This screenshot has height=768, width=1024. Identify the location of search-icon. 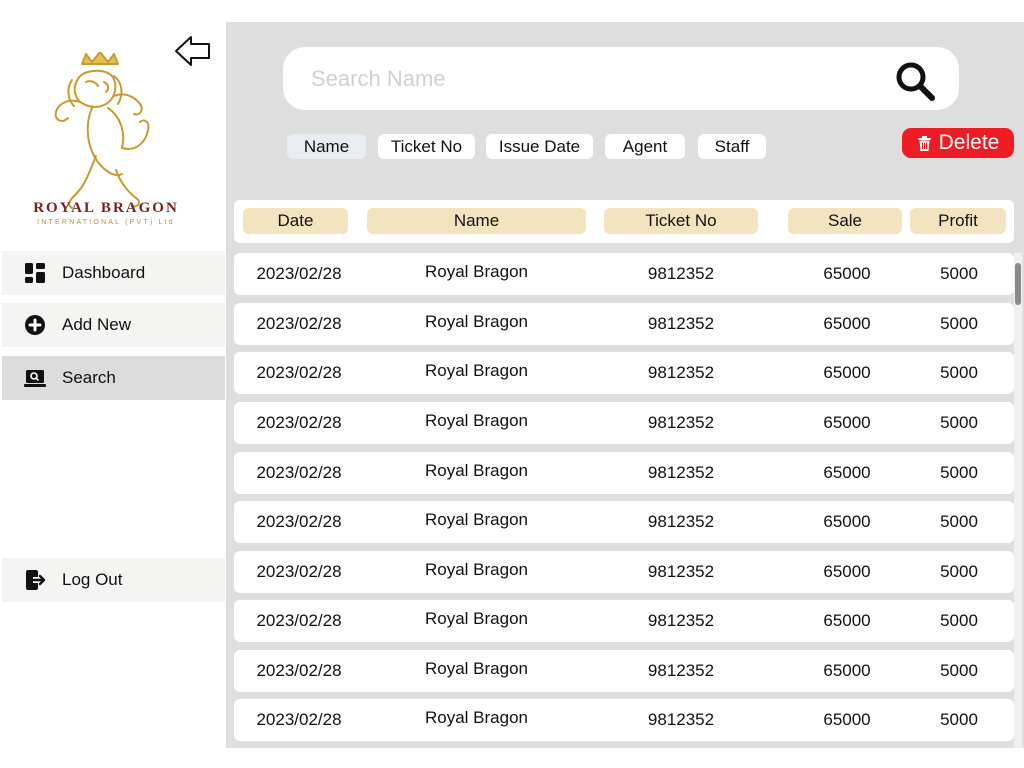
(915, 81).